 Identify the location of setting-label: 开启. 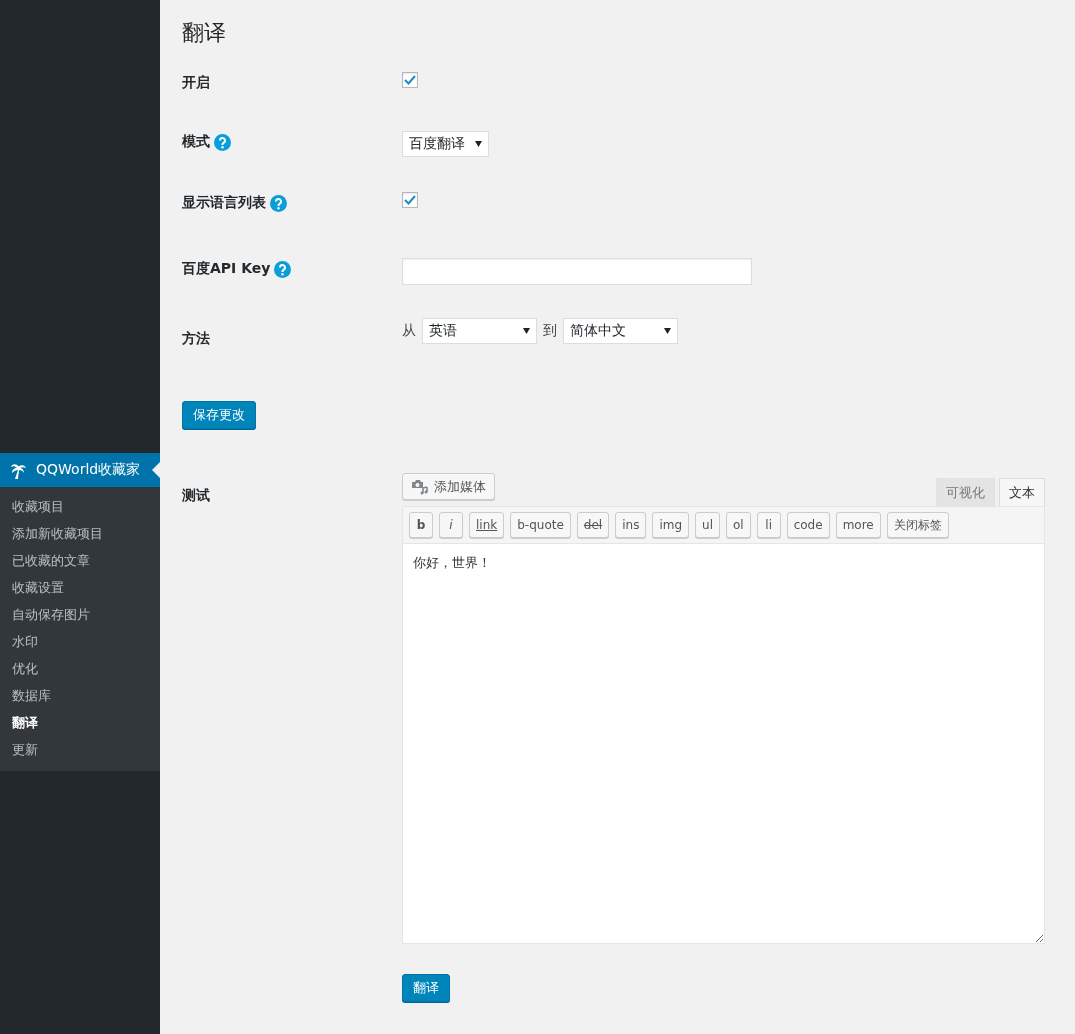
(196, 83).